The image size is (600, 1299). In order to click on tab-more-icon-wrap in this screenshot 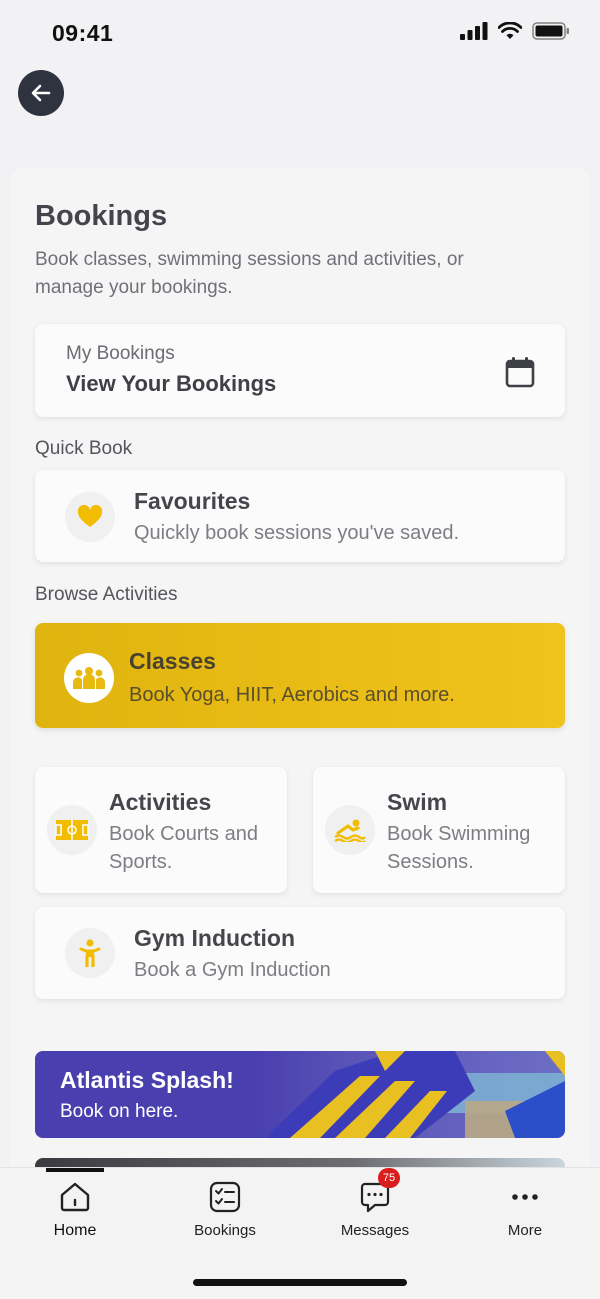, I will do `click(525, 1197)`.